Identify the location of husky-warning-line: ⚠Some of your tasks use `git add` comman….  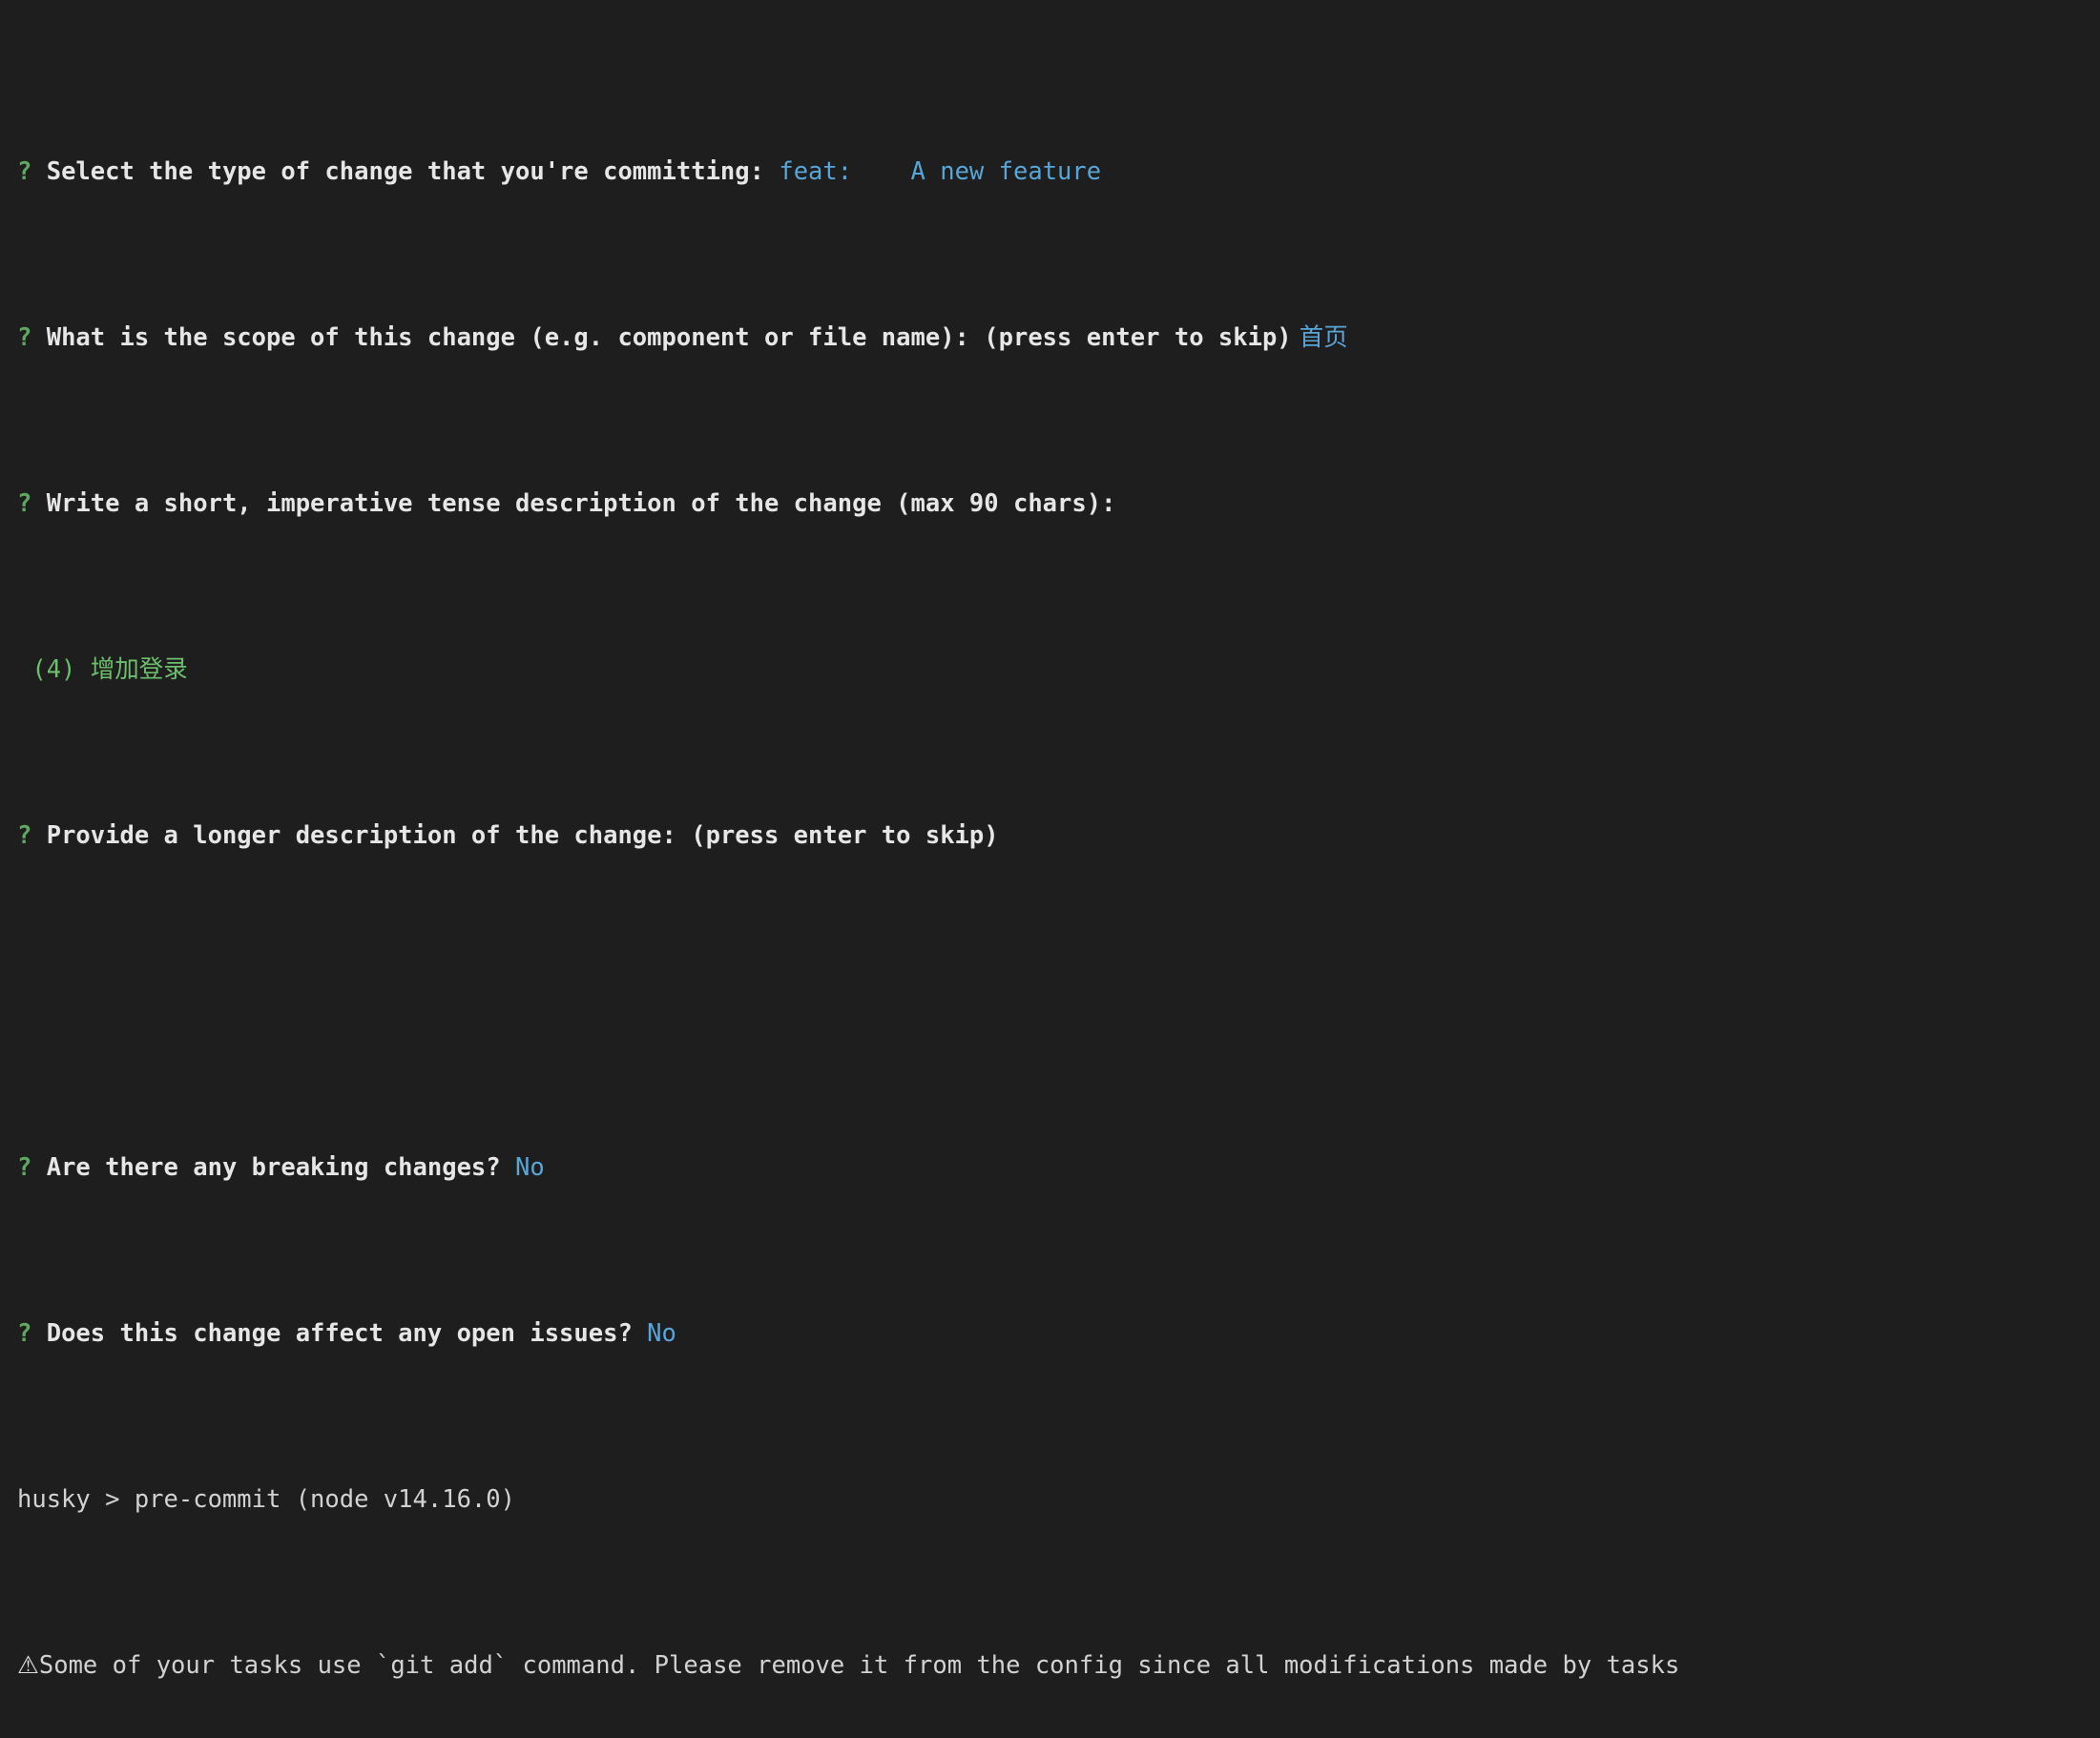
(1059, 1666).